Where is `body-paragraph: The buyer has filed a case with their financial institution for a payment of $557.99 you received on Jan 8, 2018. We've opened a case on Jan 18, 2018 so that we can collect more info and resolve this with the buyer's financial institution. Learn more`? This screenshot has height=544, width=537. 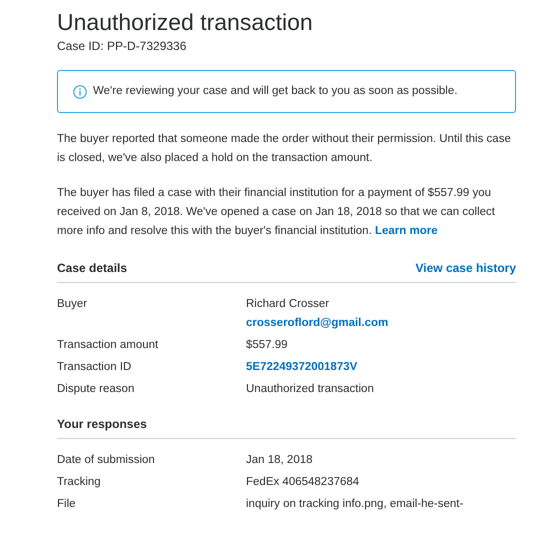
body-paragraph: The buyer has filed a case with their financial institution for a payment of $557.99 you received on Jan 8, 2018. We've opened a case on Jan 18, 2018 so that we can collect more info and resolve this with the buyer's financial institution. Learn more is located at coordinates (276, 212).